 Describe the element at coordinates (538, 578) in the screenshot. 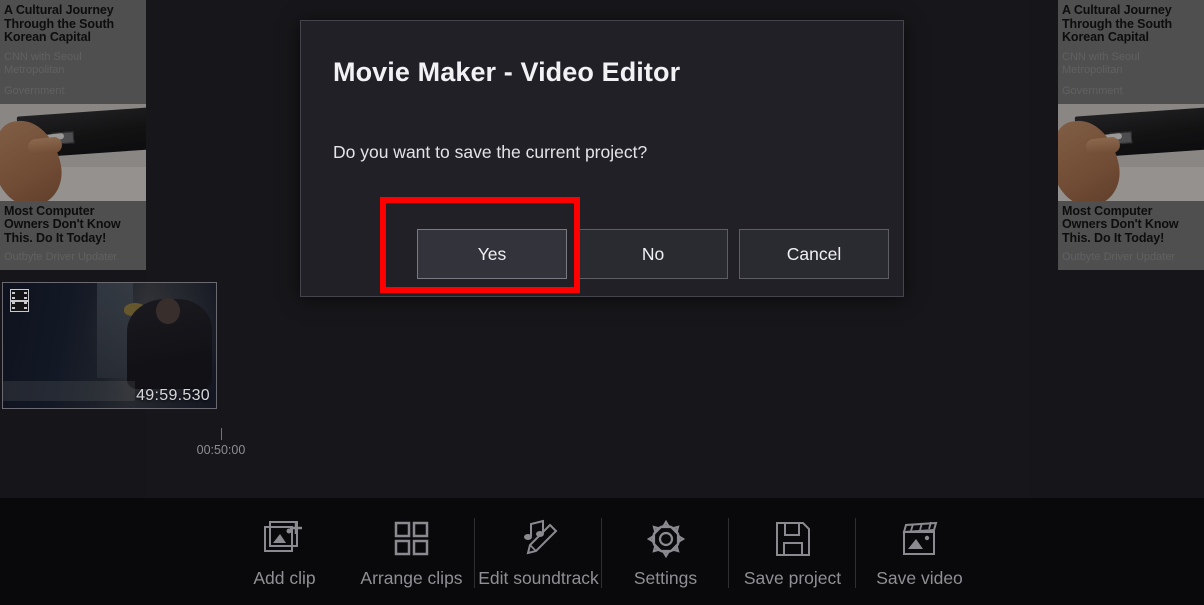

I see `toolbar-label: Edit soundtrack` at that location.